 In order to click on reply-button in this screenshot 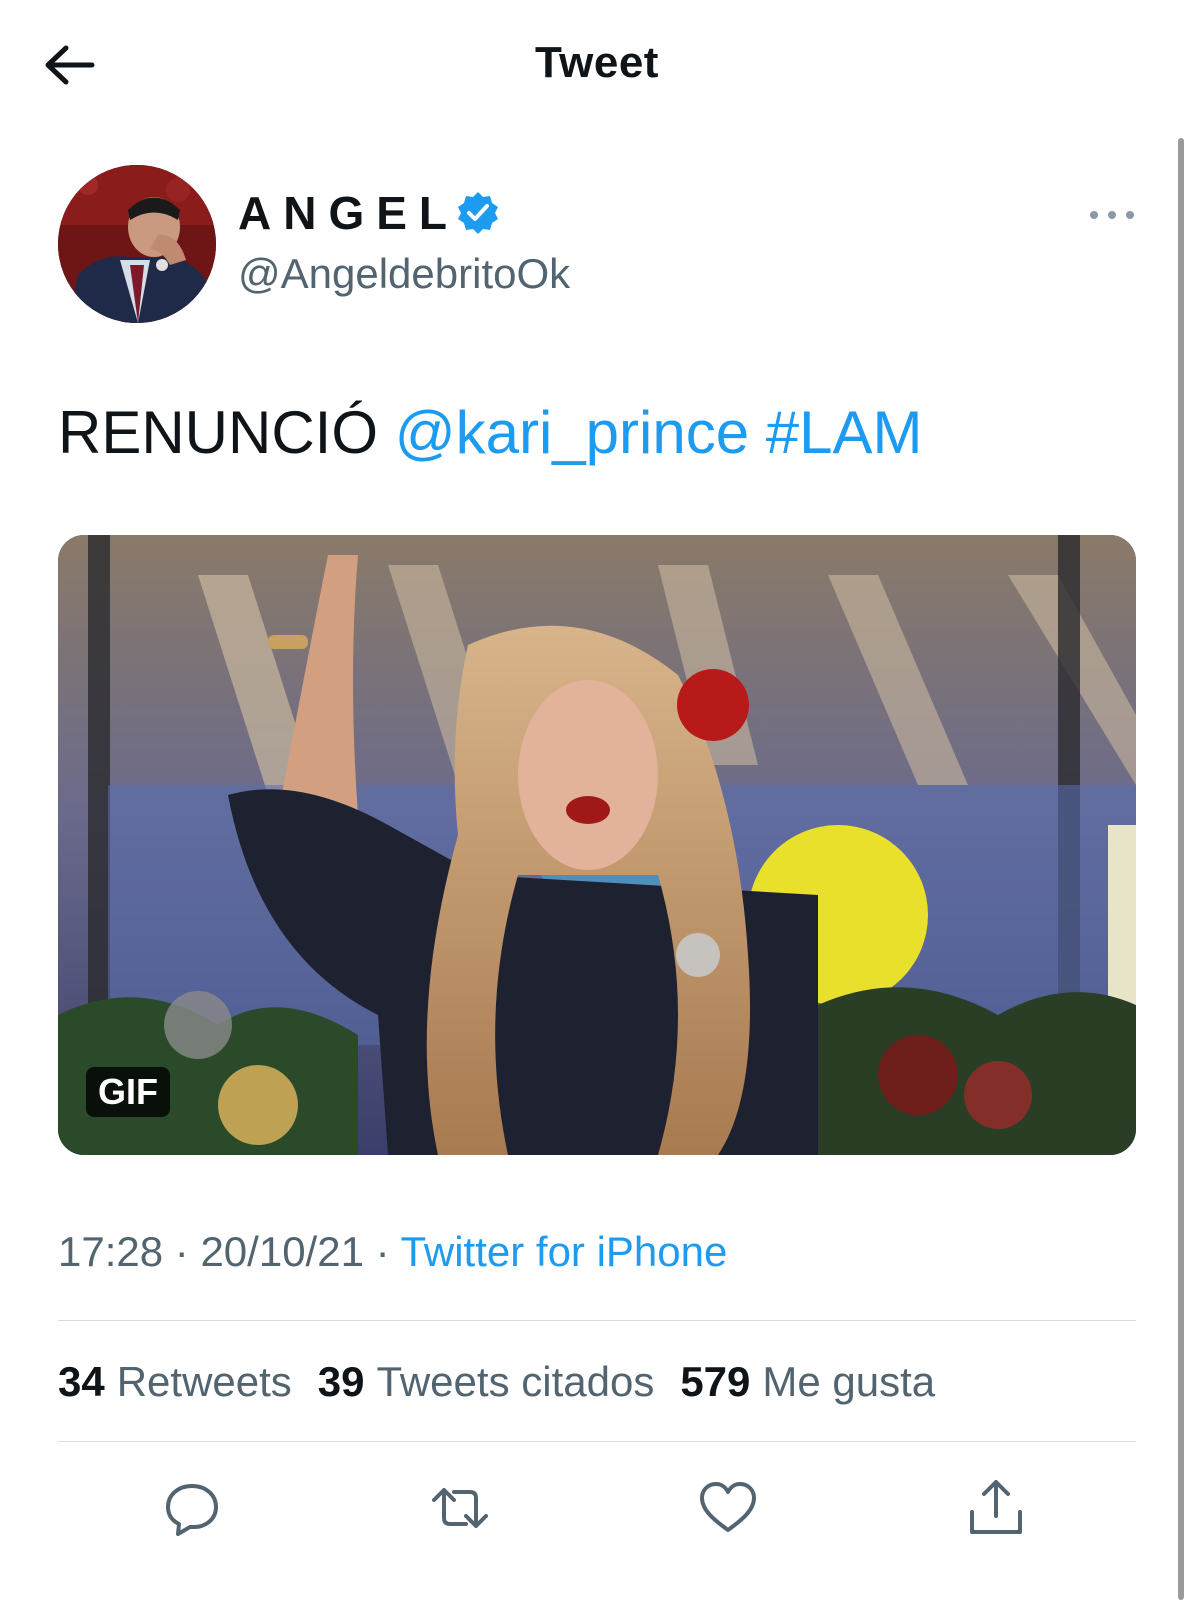, I will do `click(192, 1508)`.